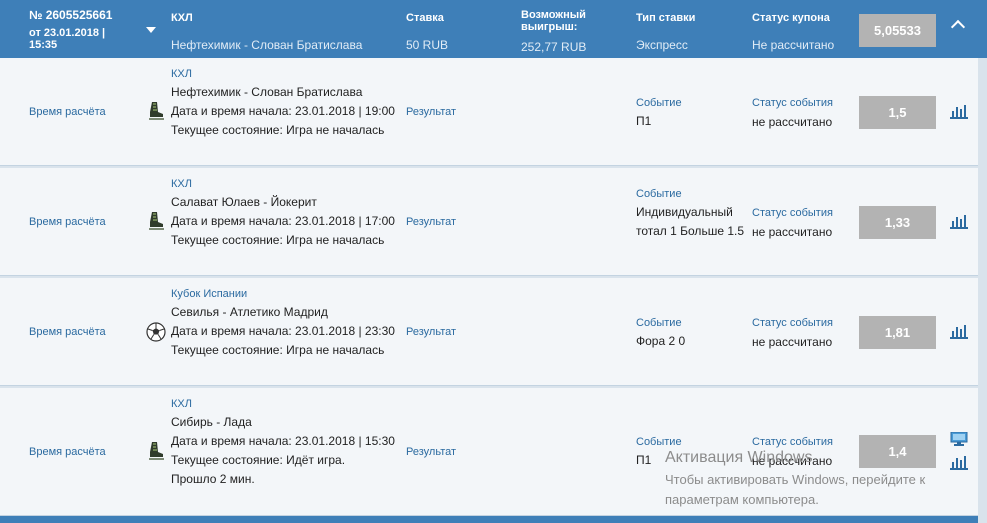 This screenshot has height=523, width=987. Describe the element at coordinates (267, 92) in the screenshot. I see `match-name: Нефтехимик - Слован Братислава` at that location.